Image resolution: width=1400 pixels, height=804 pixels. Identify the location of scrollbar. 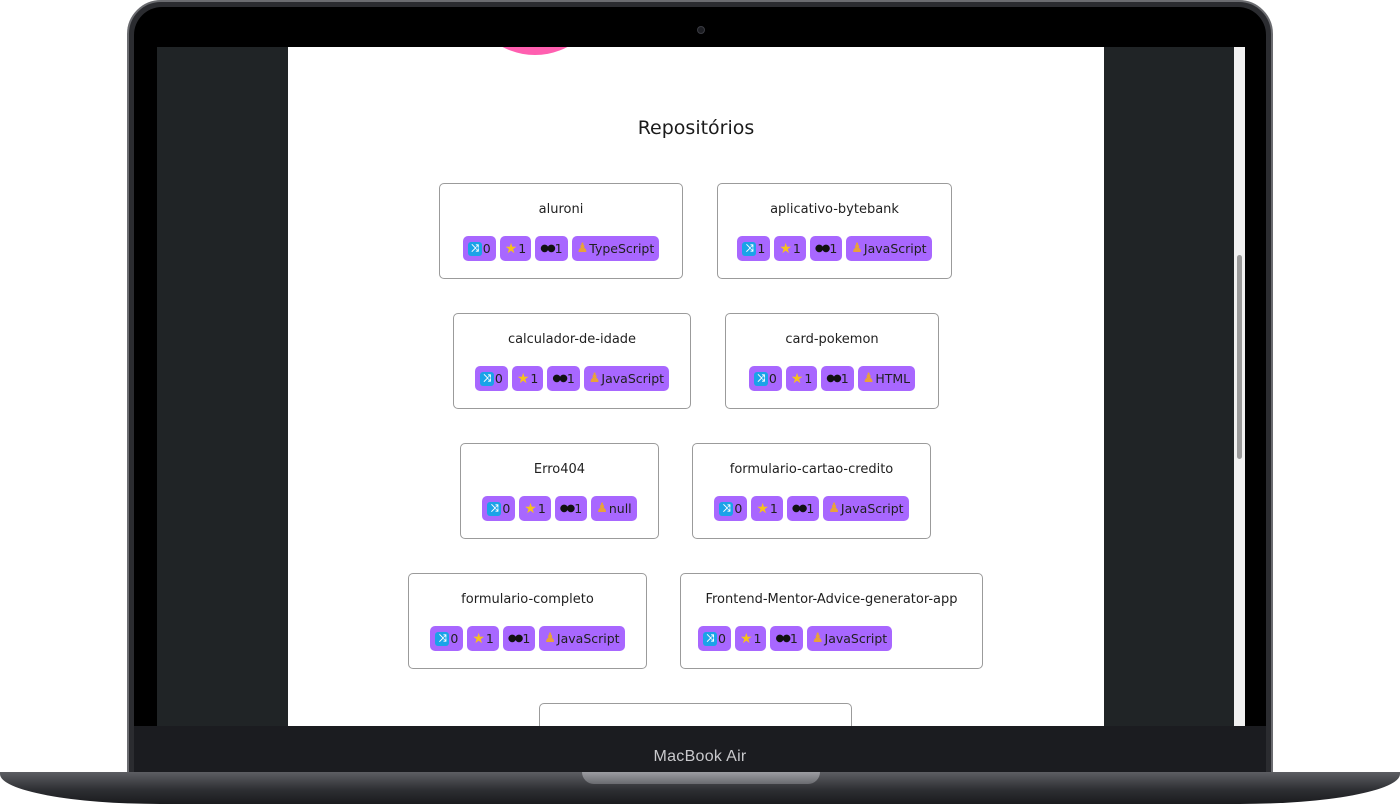
(1239, 386).